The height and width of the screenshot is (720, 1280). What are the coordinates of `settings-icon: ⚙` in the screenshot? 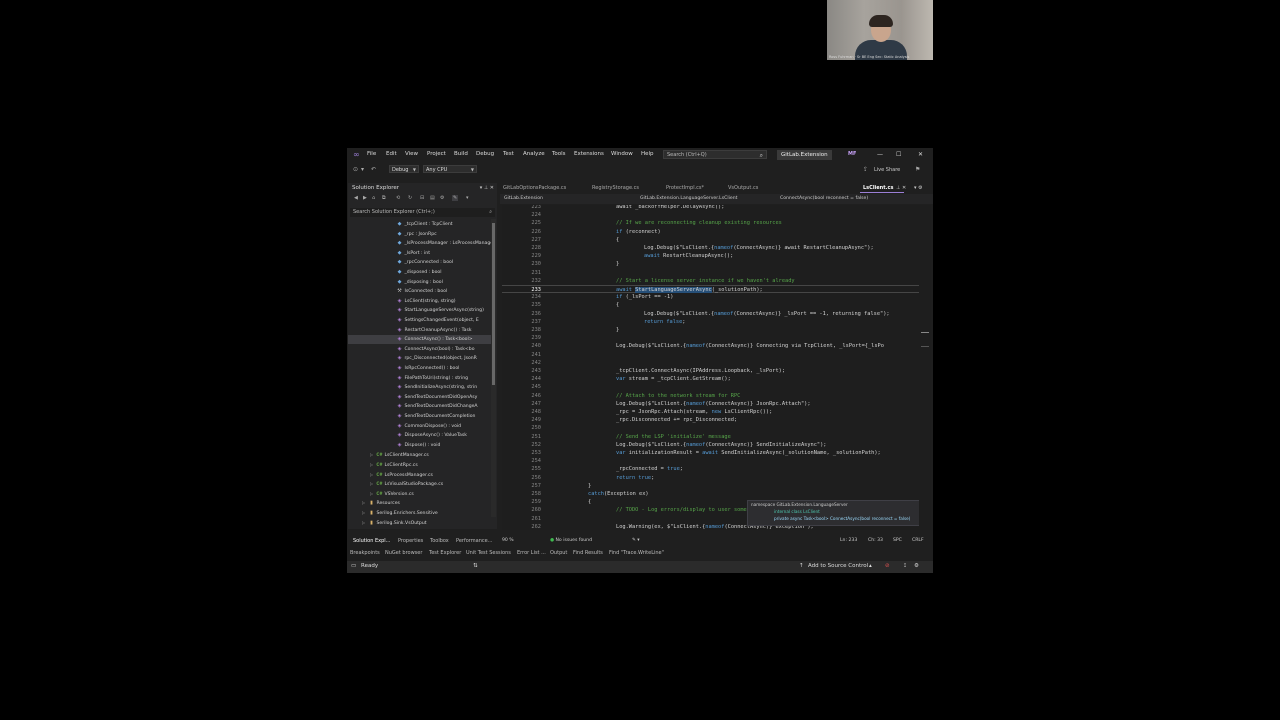 It's located at (916, 566).